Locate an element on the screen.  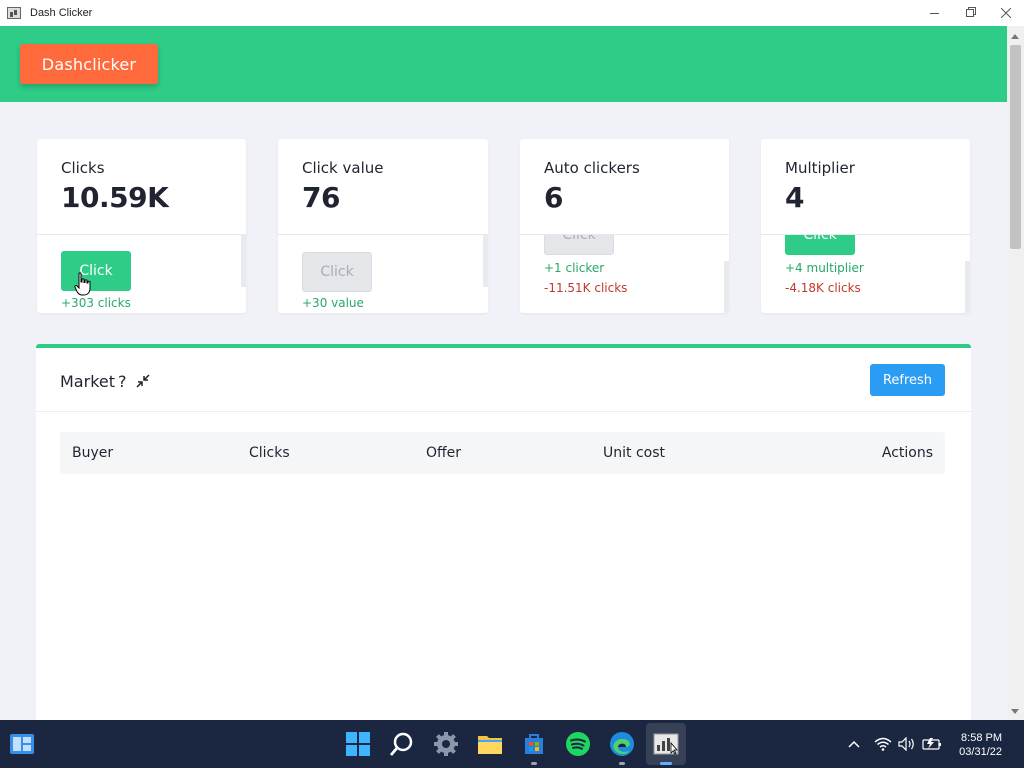
column-offer: Offer is located at coordinates (443, 453).